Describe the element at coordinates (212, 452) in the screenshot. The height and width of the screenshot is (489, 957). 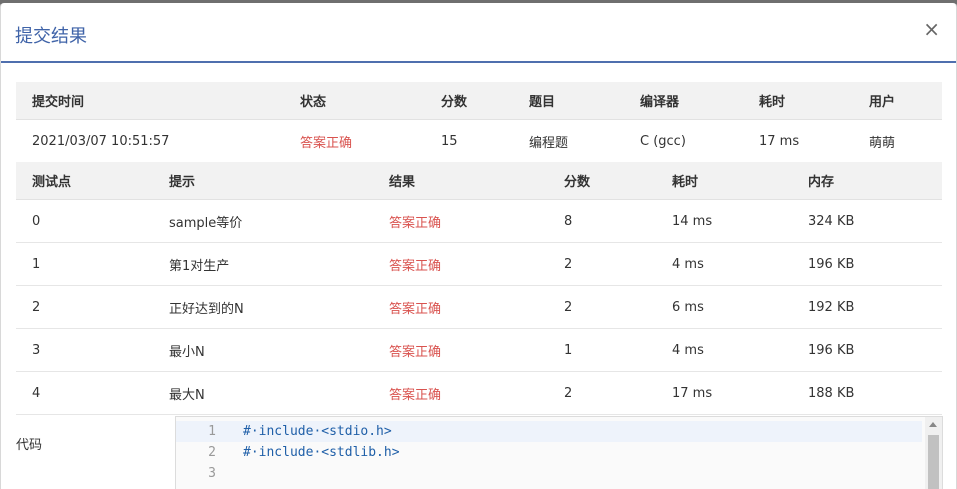
I see `line-number: 2` at that location.